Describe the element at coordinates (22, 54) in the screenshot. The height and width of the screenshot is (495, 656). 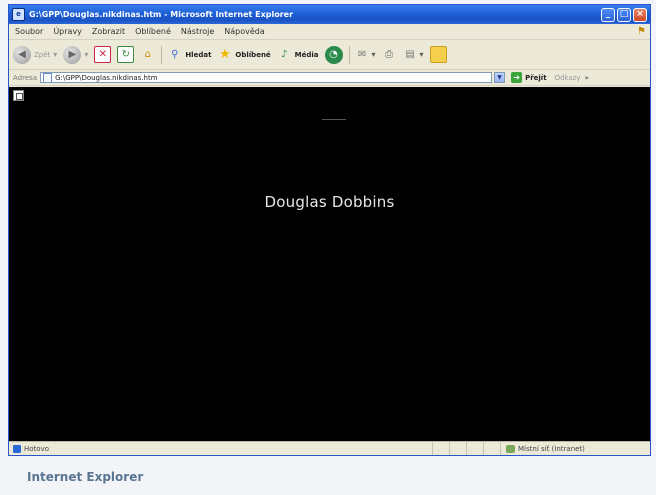
I see `back-arrow-icon: ◀` at that location.